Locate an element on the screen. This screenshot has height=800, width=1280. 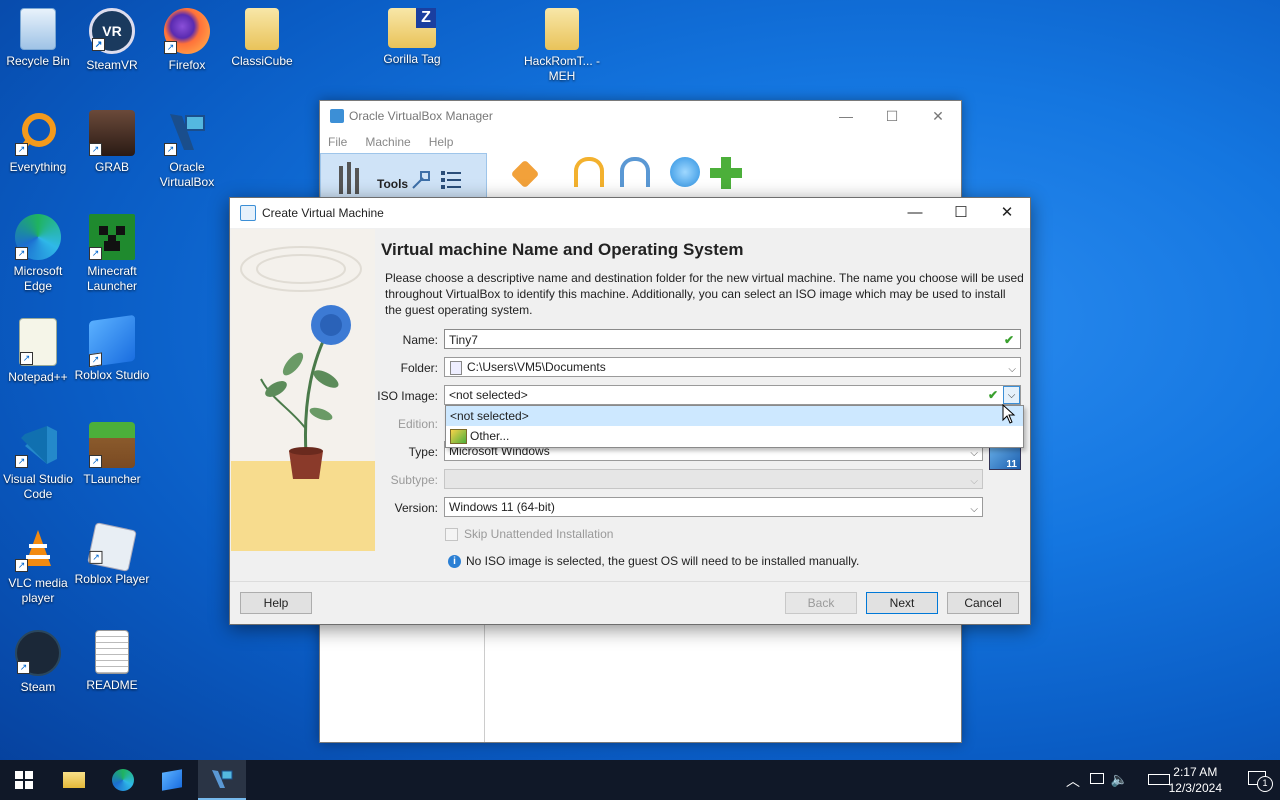
preferences-icon is located at coordinates (525, 174).